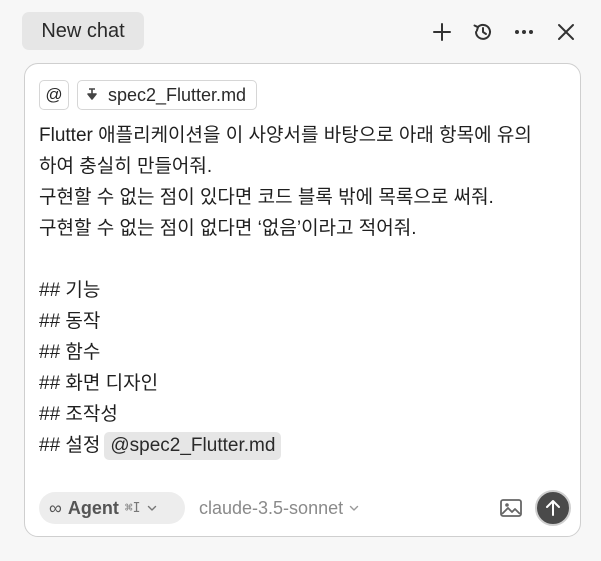  What do you see at coordinates (70, 290) in the screenshot?
I see `message-line: ## 기능` at bounding box center [70, 290].